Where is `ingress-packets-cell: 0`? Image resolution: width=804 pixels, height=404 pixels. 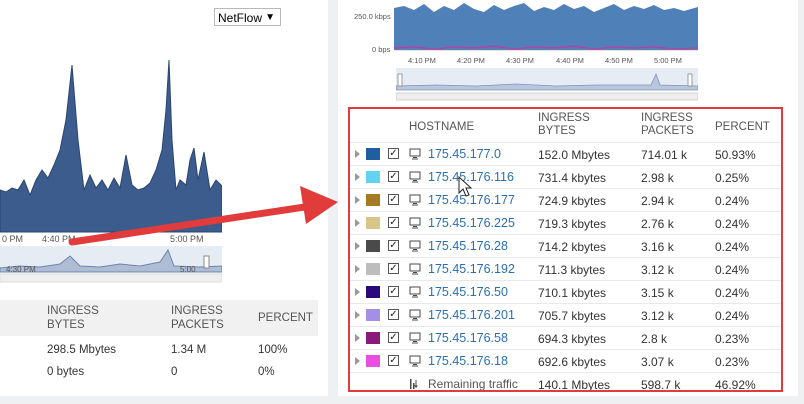
ingress-packets-cell: 0 is located at coordinates (174, 372).